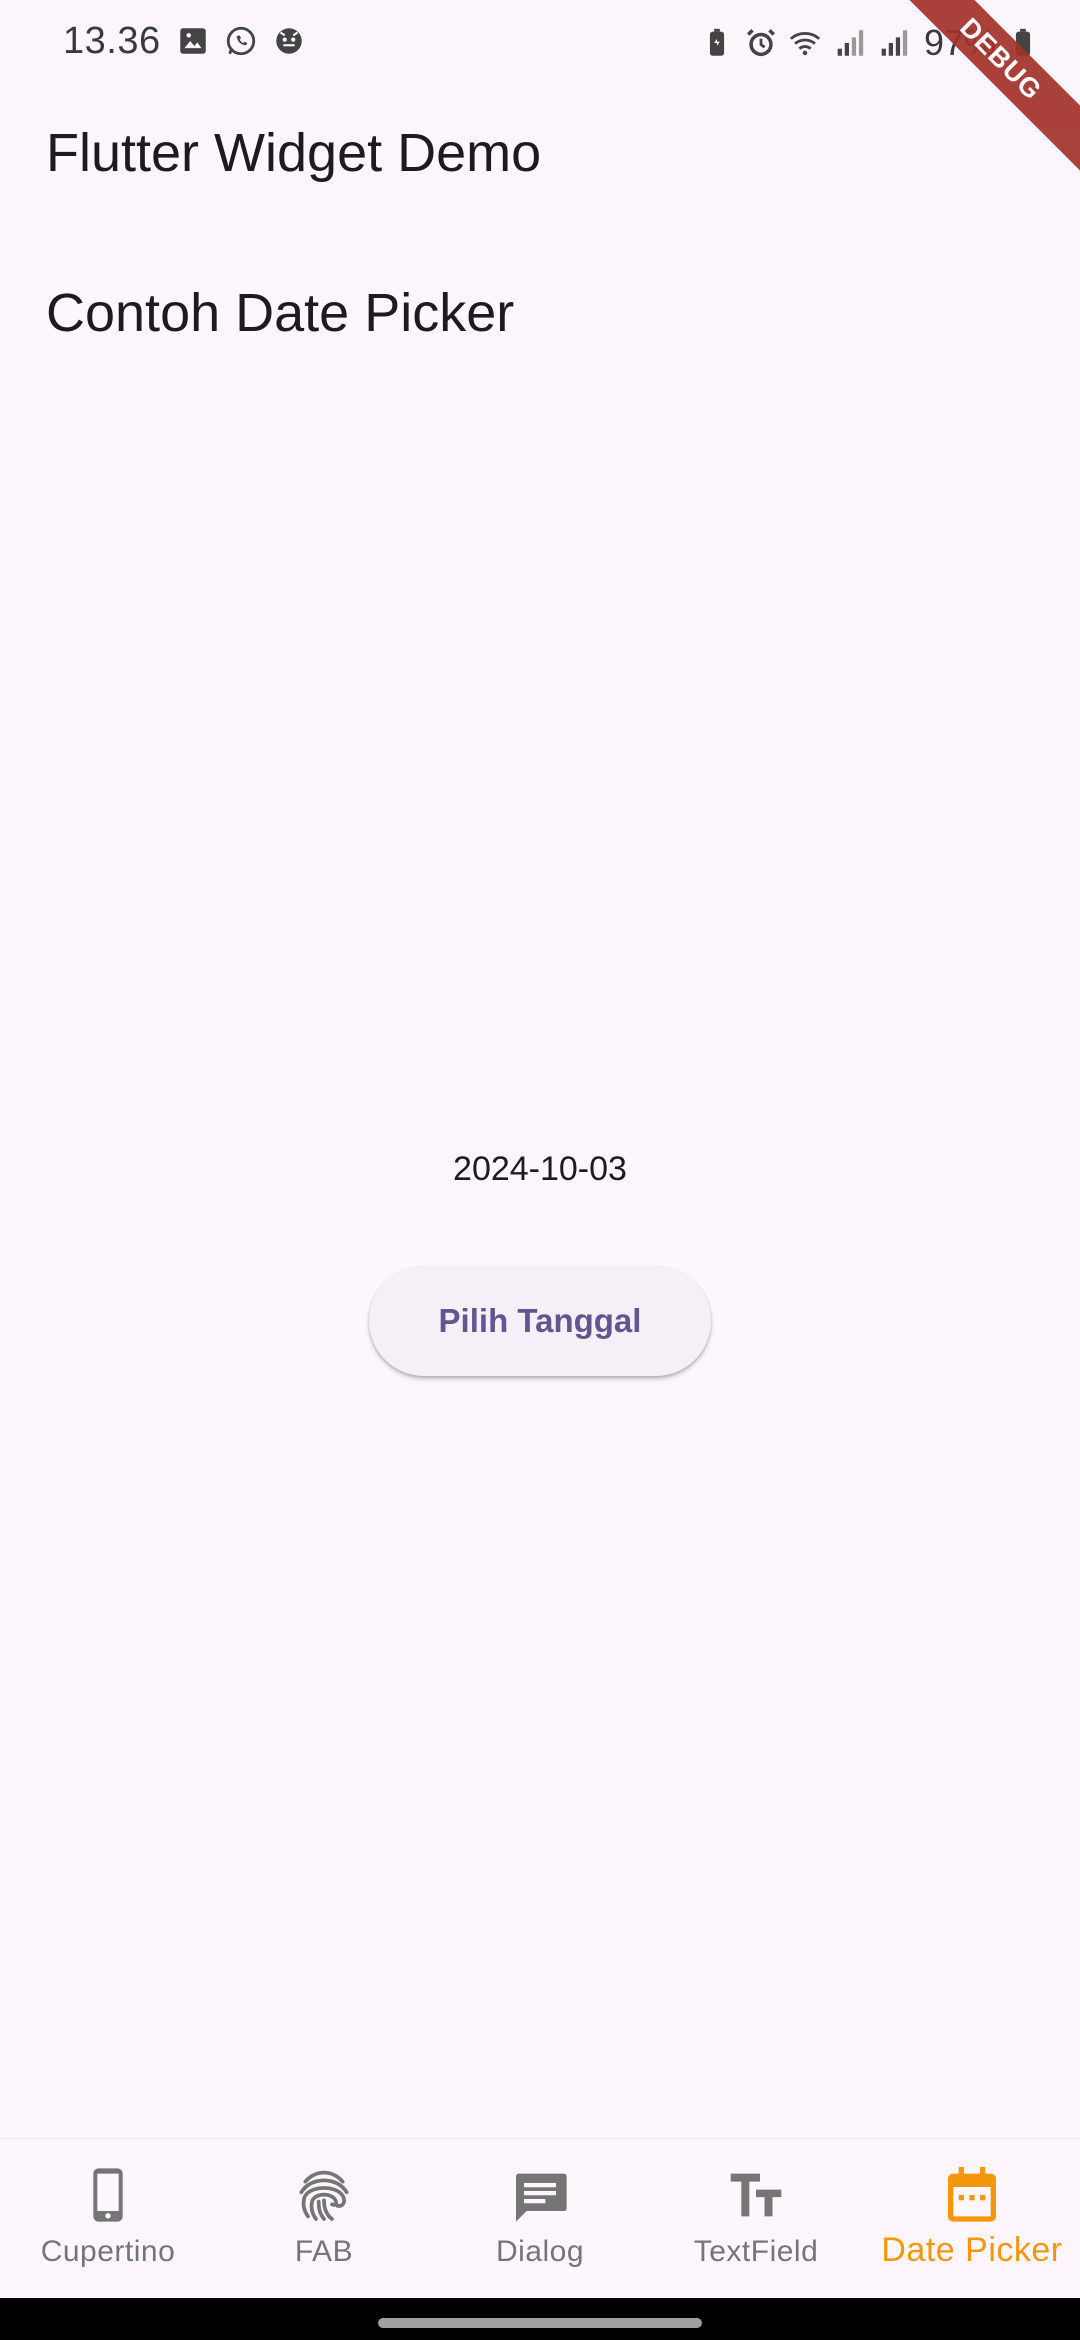  I want to click on calendar-icon, so click(972, 2194).